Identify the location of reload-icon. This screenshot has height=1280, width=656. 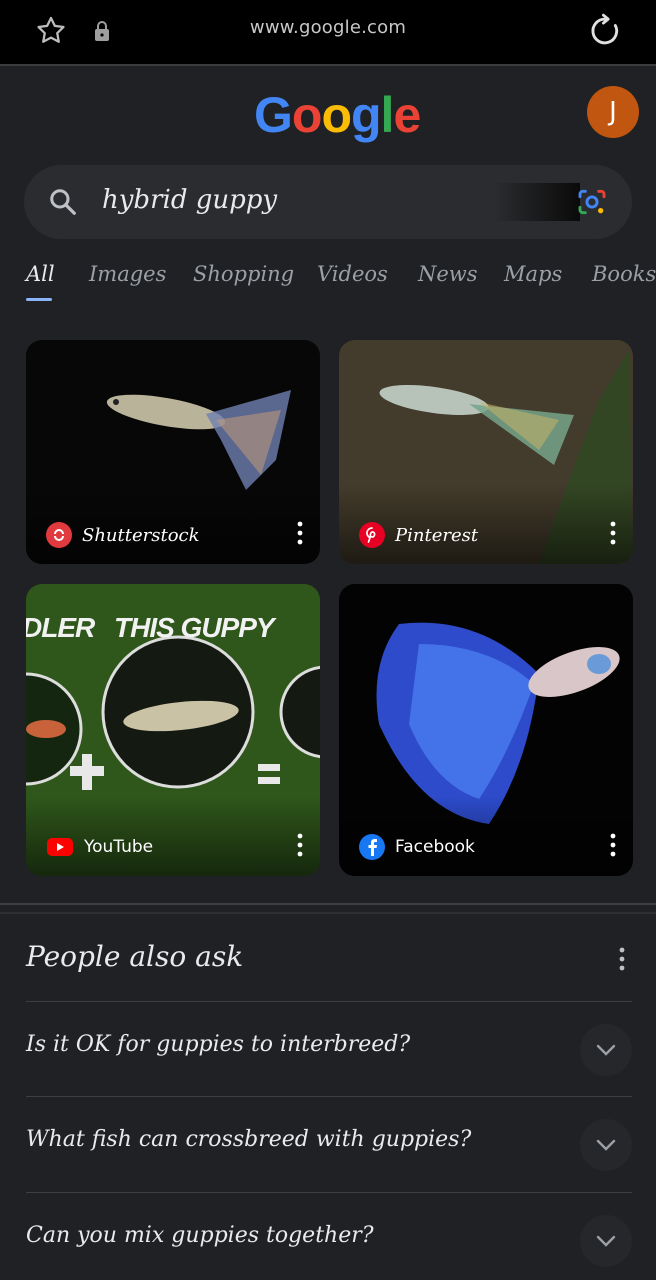
(605, 31).